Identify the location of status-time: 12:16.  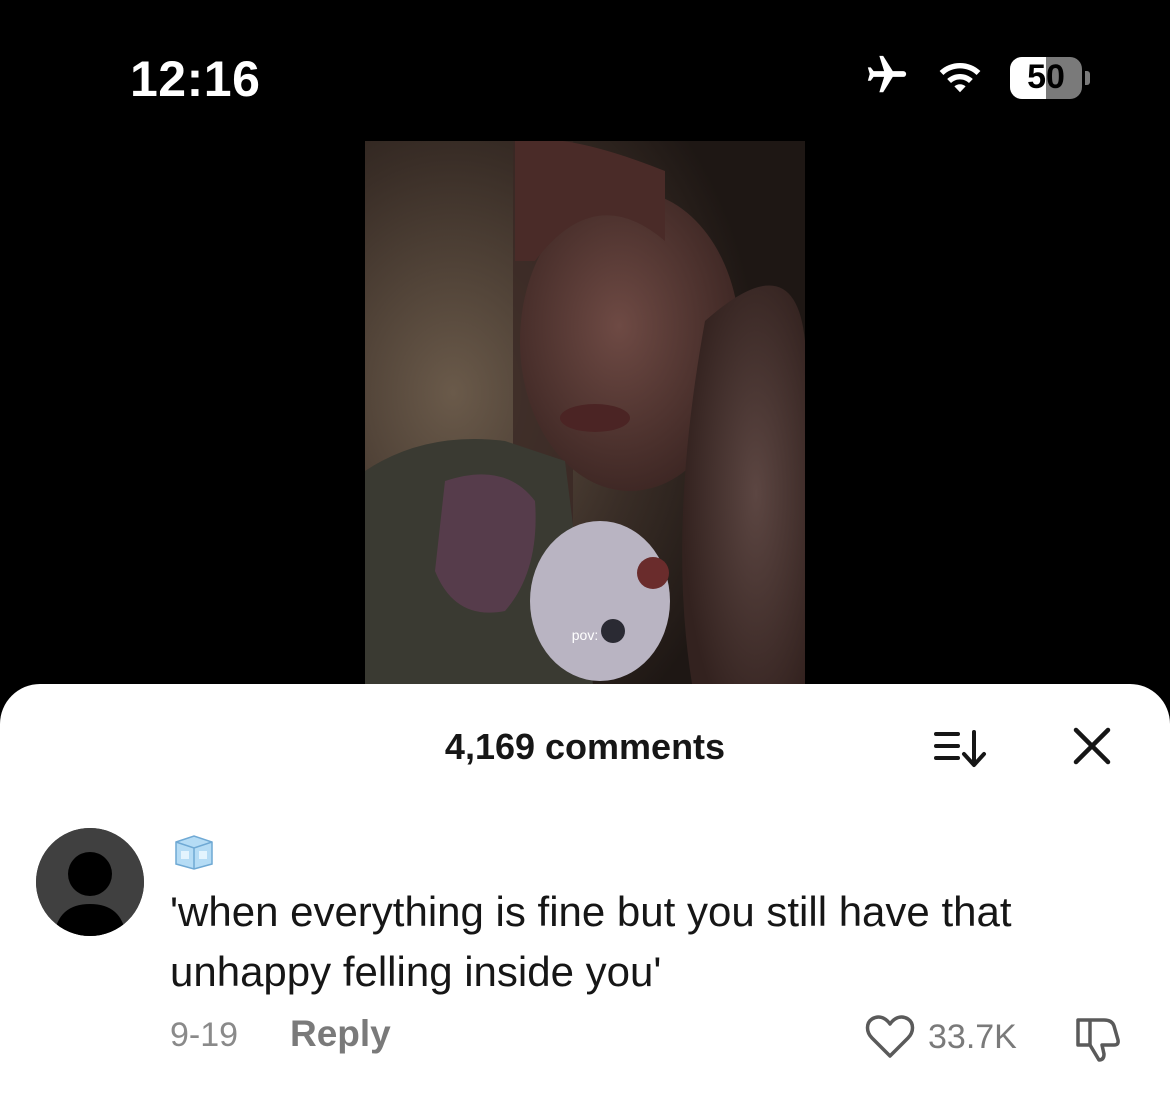
(195, 79).